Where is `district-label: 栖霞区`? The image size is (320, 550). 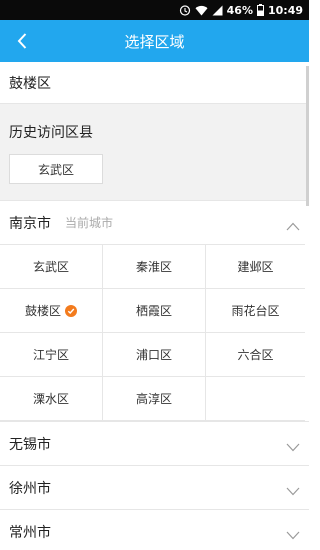
district-label: 栖霞区 is located at coordinates (153, 311).